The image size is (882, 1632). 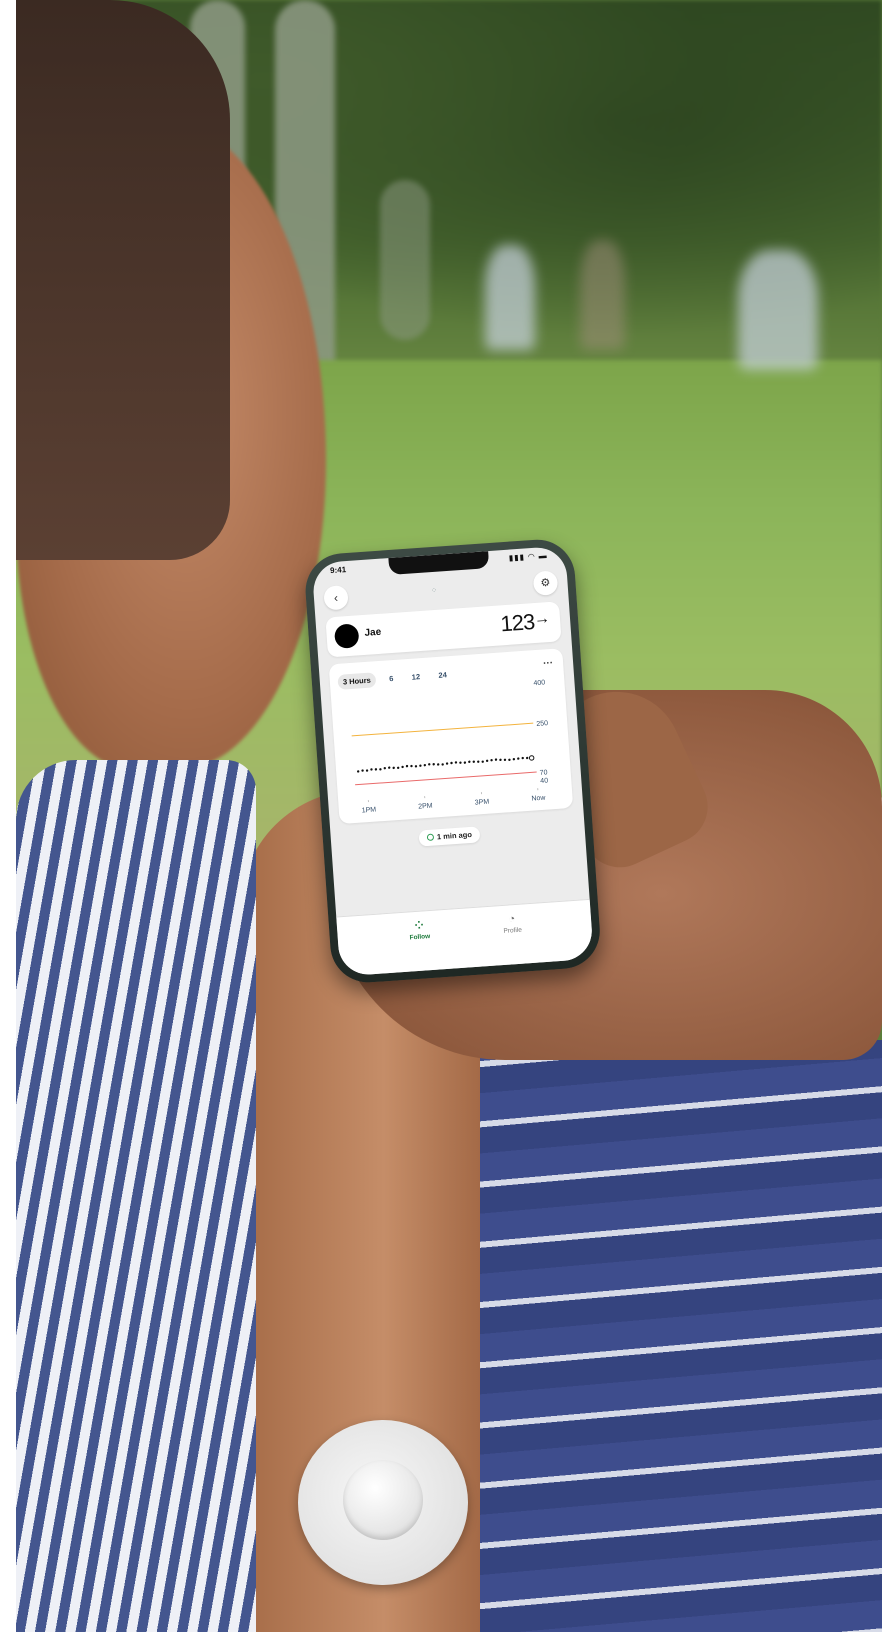 What do you see at coordinates (419, 926) in the screenshot?
I see `follow-icon: ⁘` at bounding box center [419, 926].